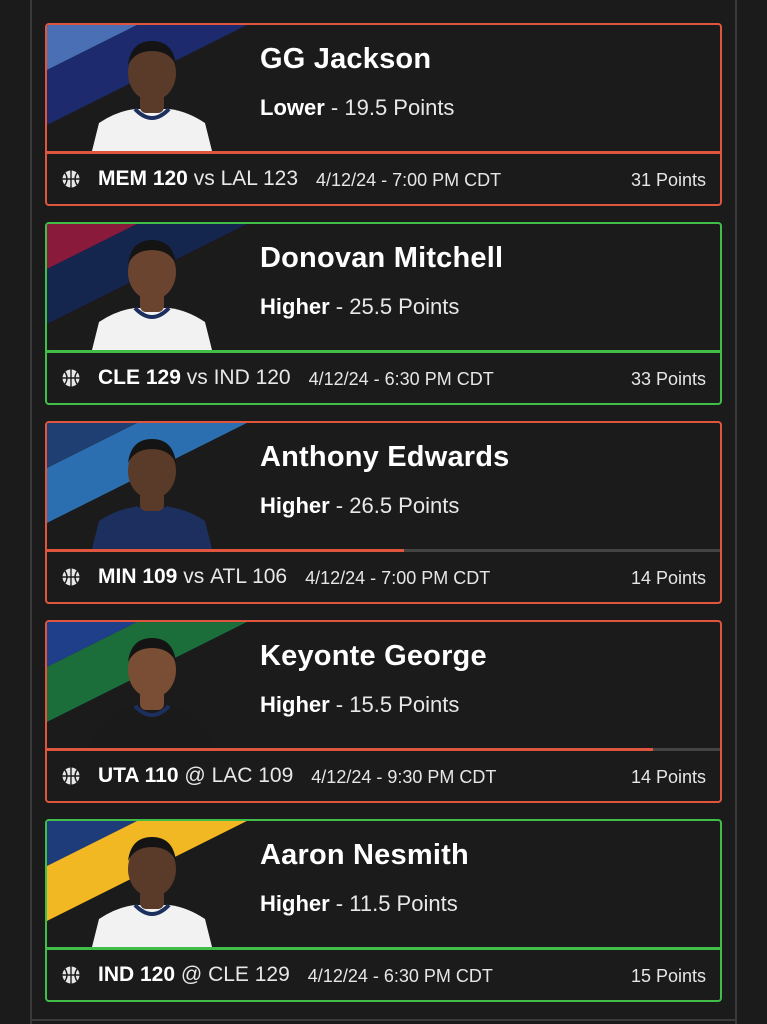  I want to click on team-score: IND 120, so click(137, 974).